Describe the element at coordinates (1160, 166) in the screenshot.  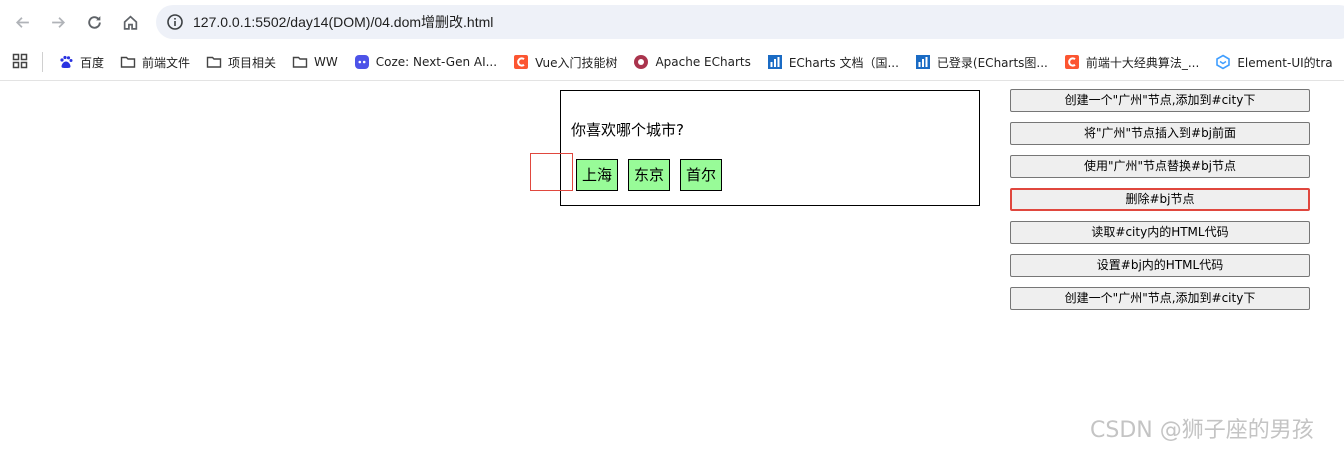
I see `operation-button: 使用"广州"节点替换#bj节点` at that location.